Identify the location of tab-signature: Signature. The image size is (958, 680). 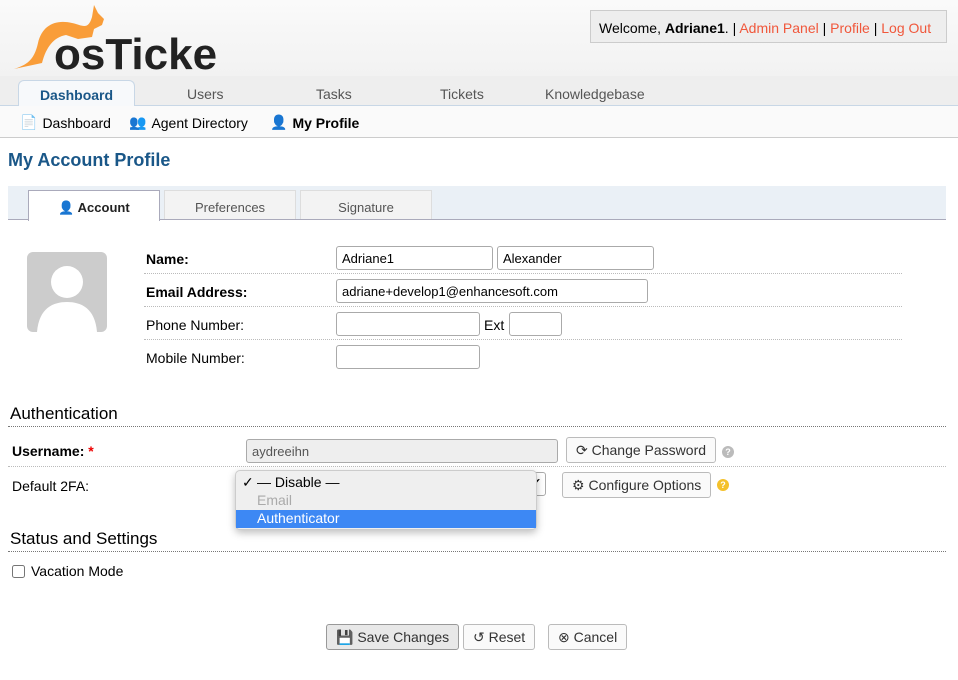
(366, 204).